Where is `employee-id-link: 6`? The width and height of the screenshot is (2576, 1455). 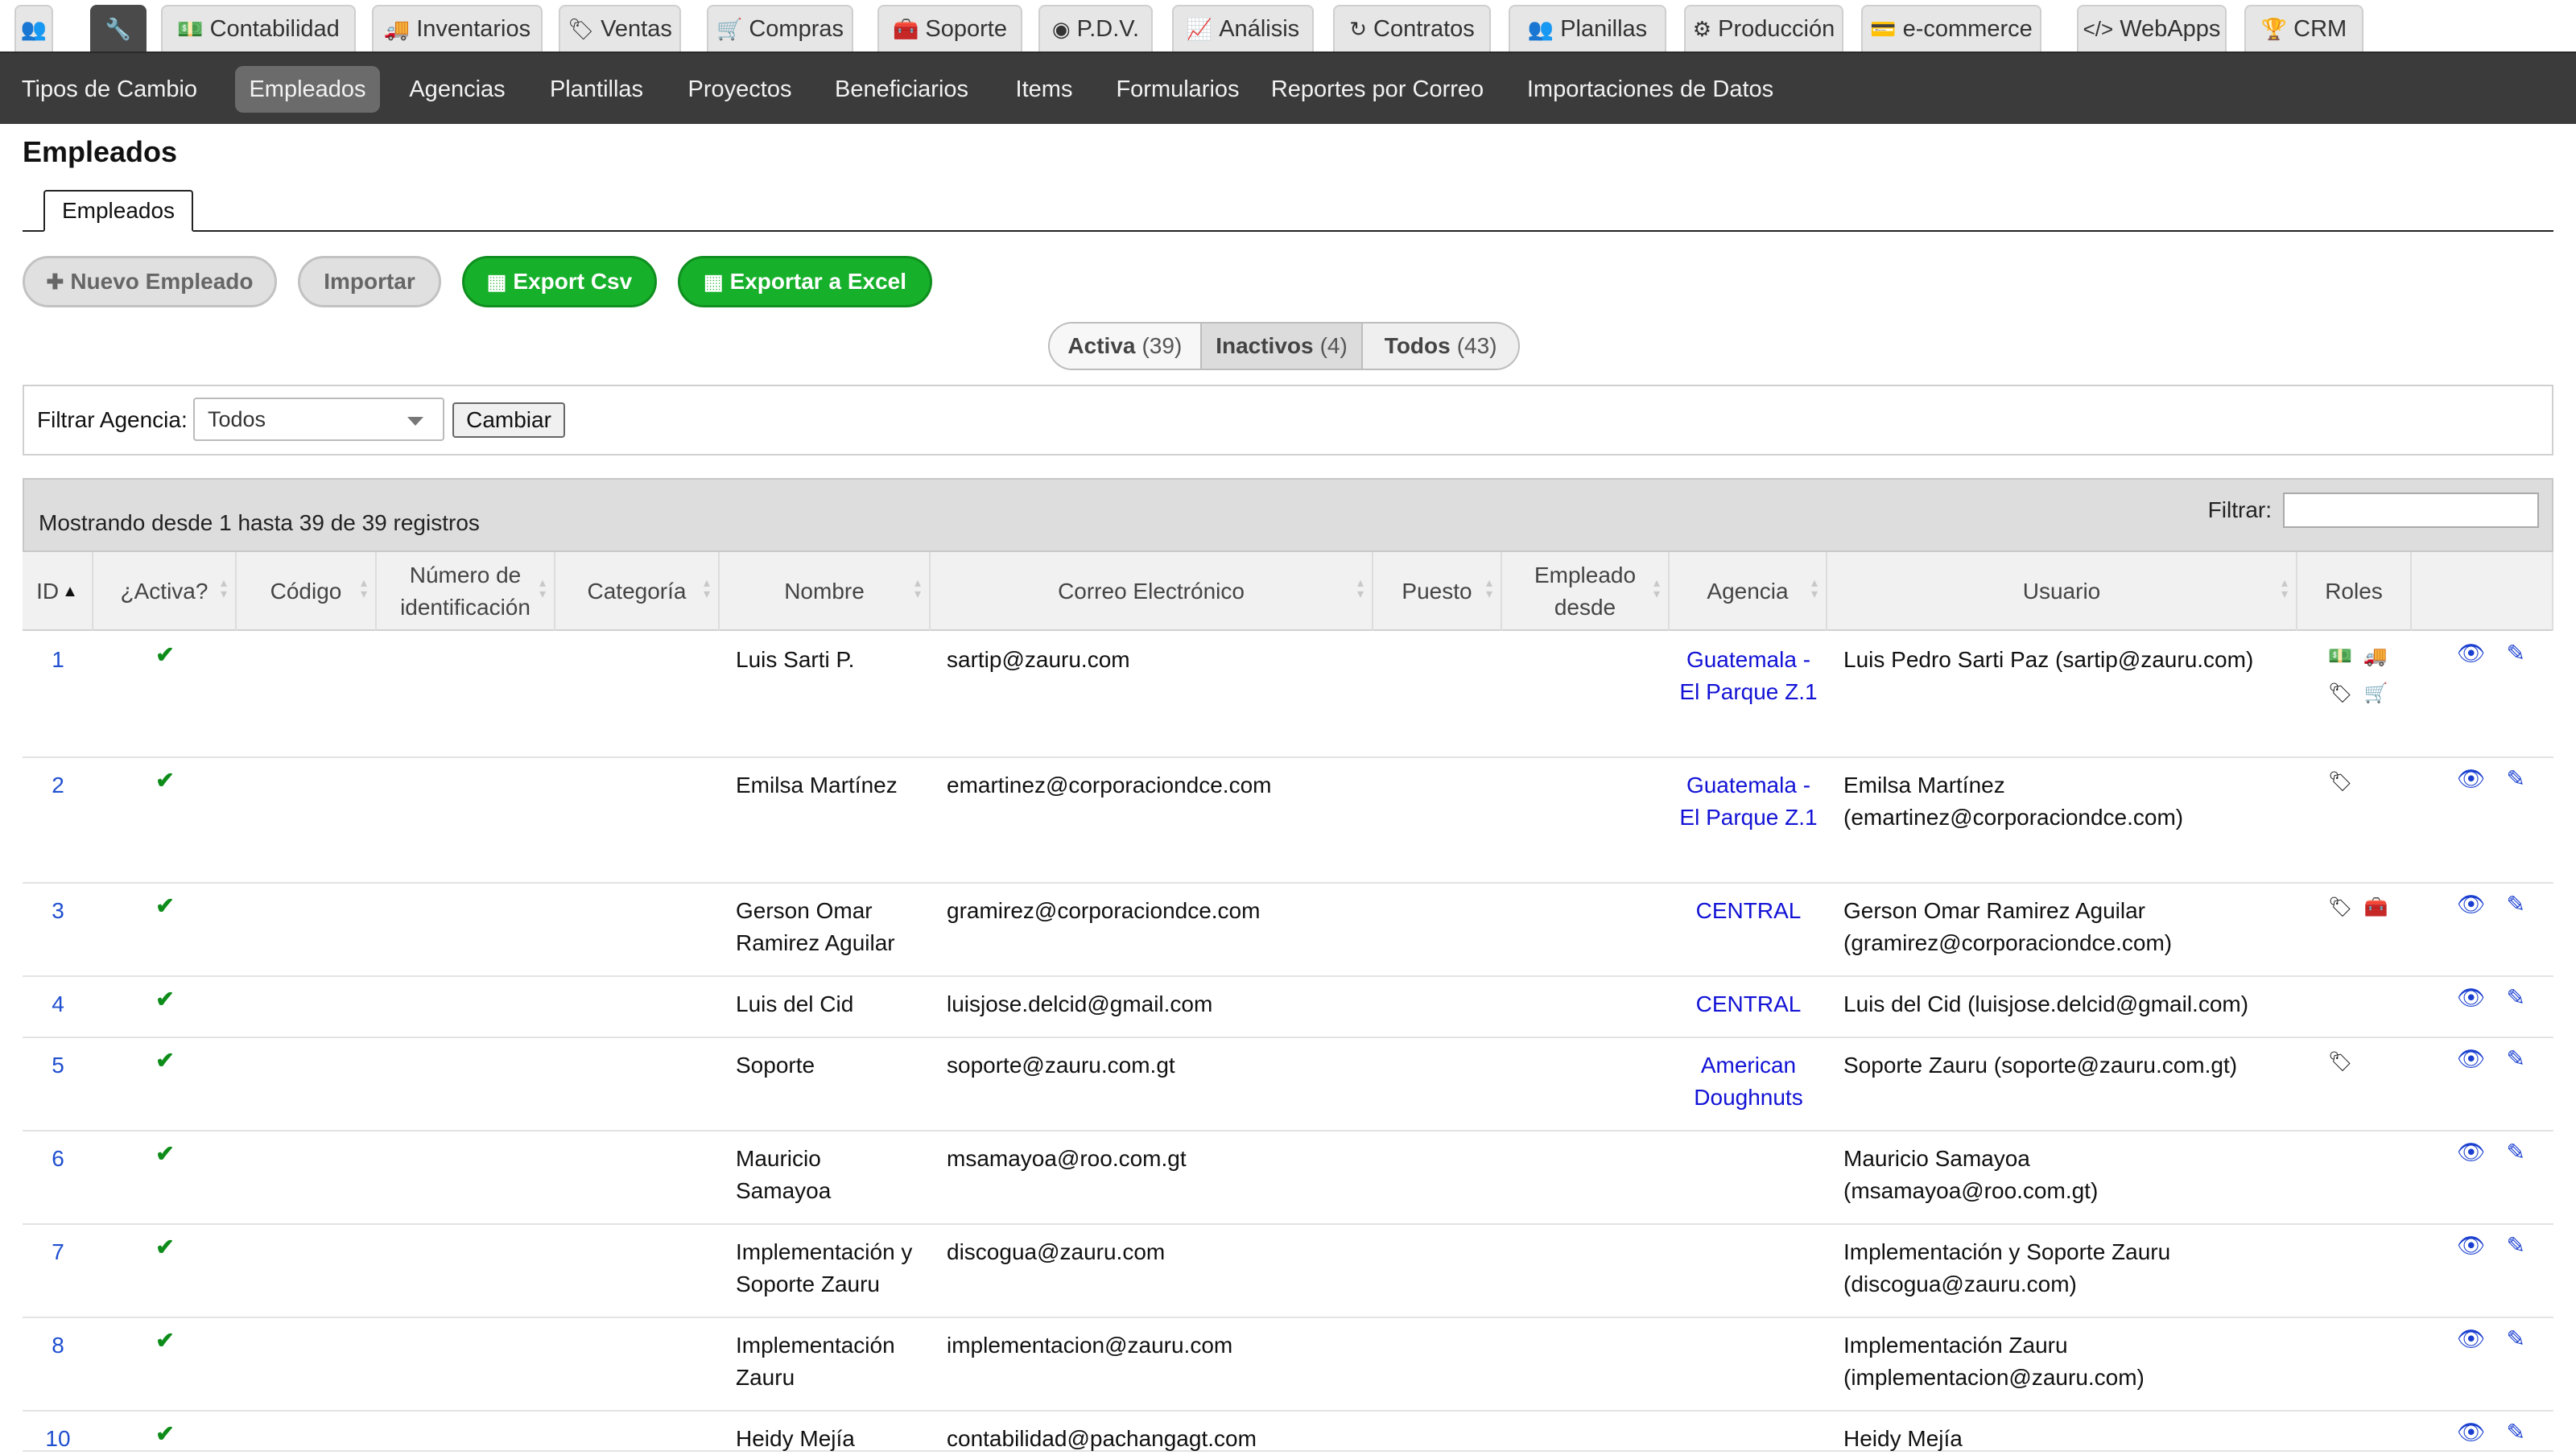 employee-id-link: 6 is located at coordinates (58, 1159).